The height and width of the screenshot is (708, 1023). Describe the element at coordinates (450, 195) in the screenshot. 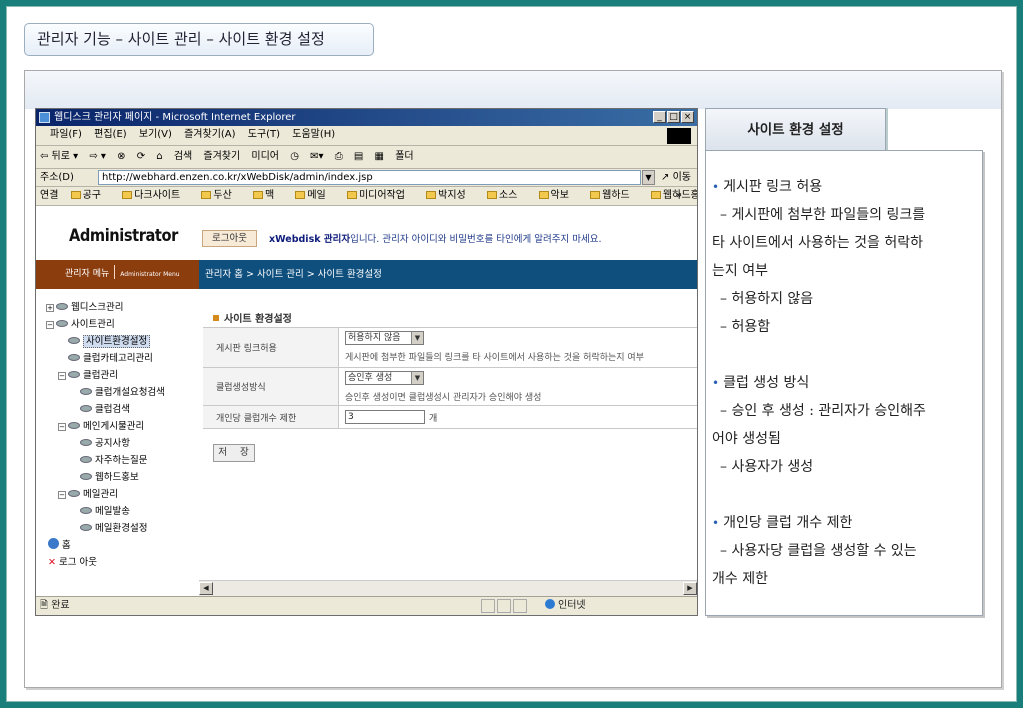

I see `link-item: 박지성` at that location.